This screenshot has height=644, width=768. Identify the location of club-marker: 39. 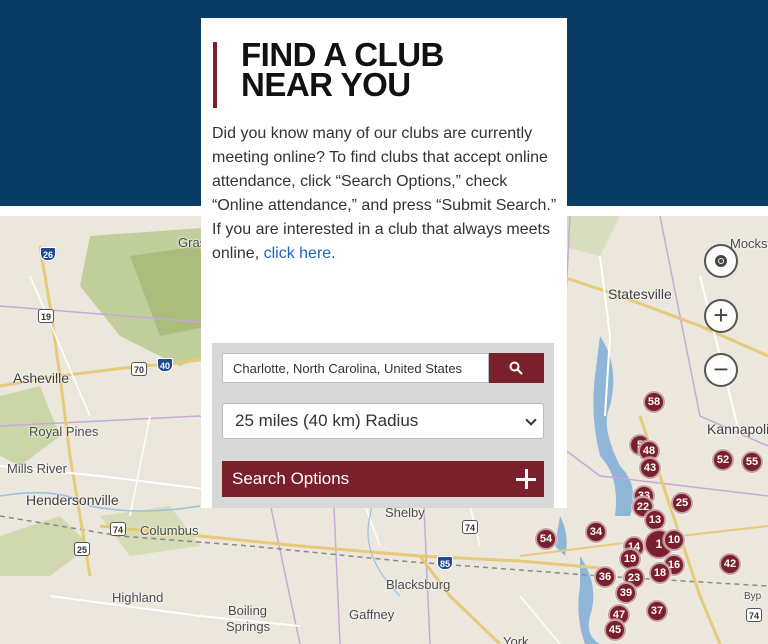
(626, 593).